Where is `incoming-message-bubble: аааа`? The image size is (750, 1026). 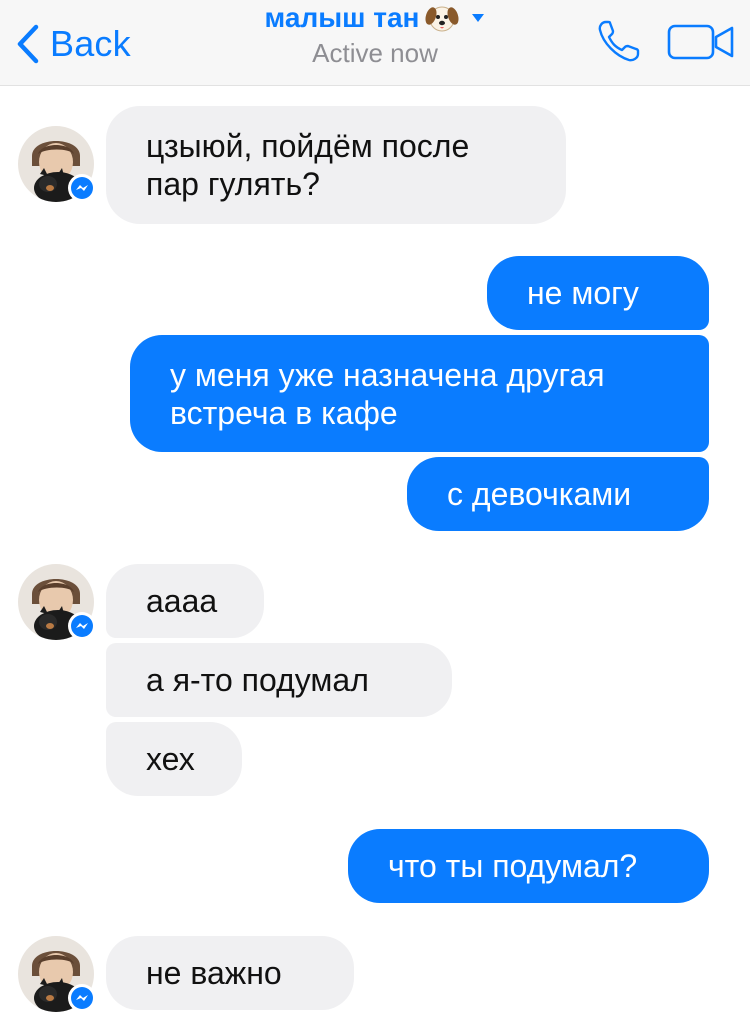
incoming-message-bubble: аааа is located at coordinates (185, 601).